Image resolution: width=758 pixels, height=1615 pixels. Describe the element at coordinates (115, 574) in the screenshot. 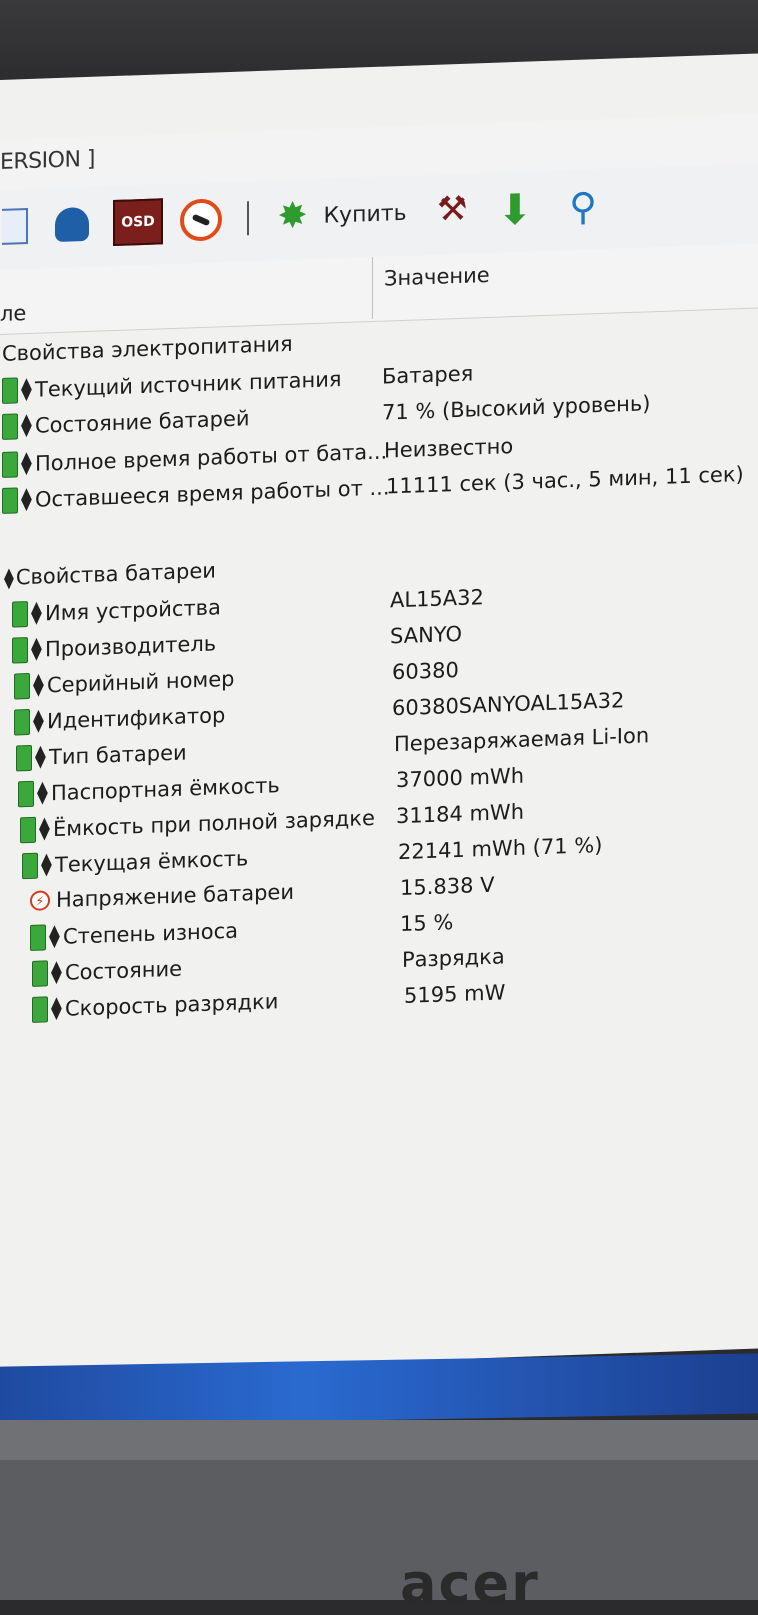

I see `section-title: Свойства батареи` at that location.